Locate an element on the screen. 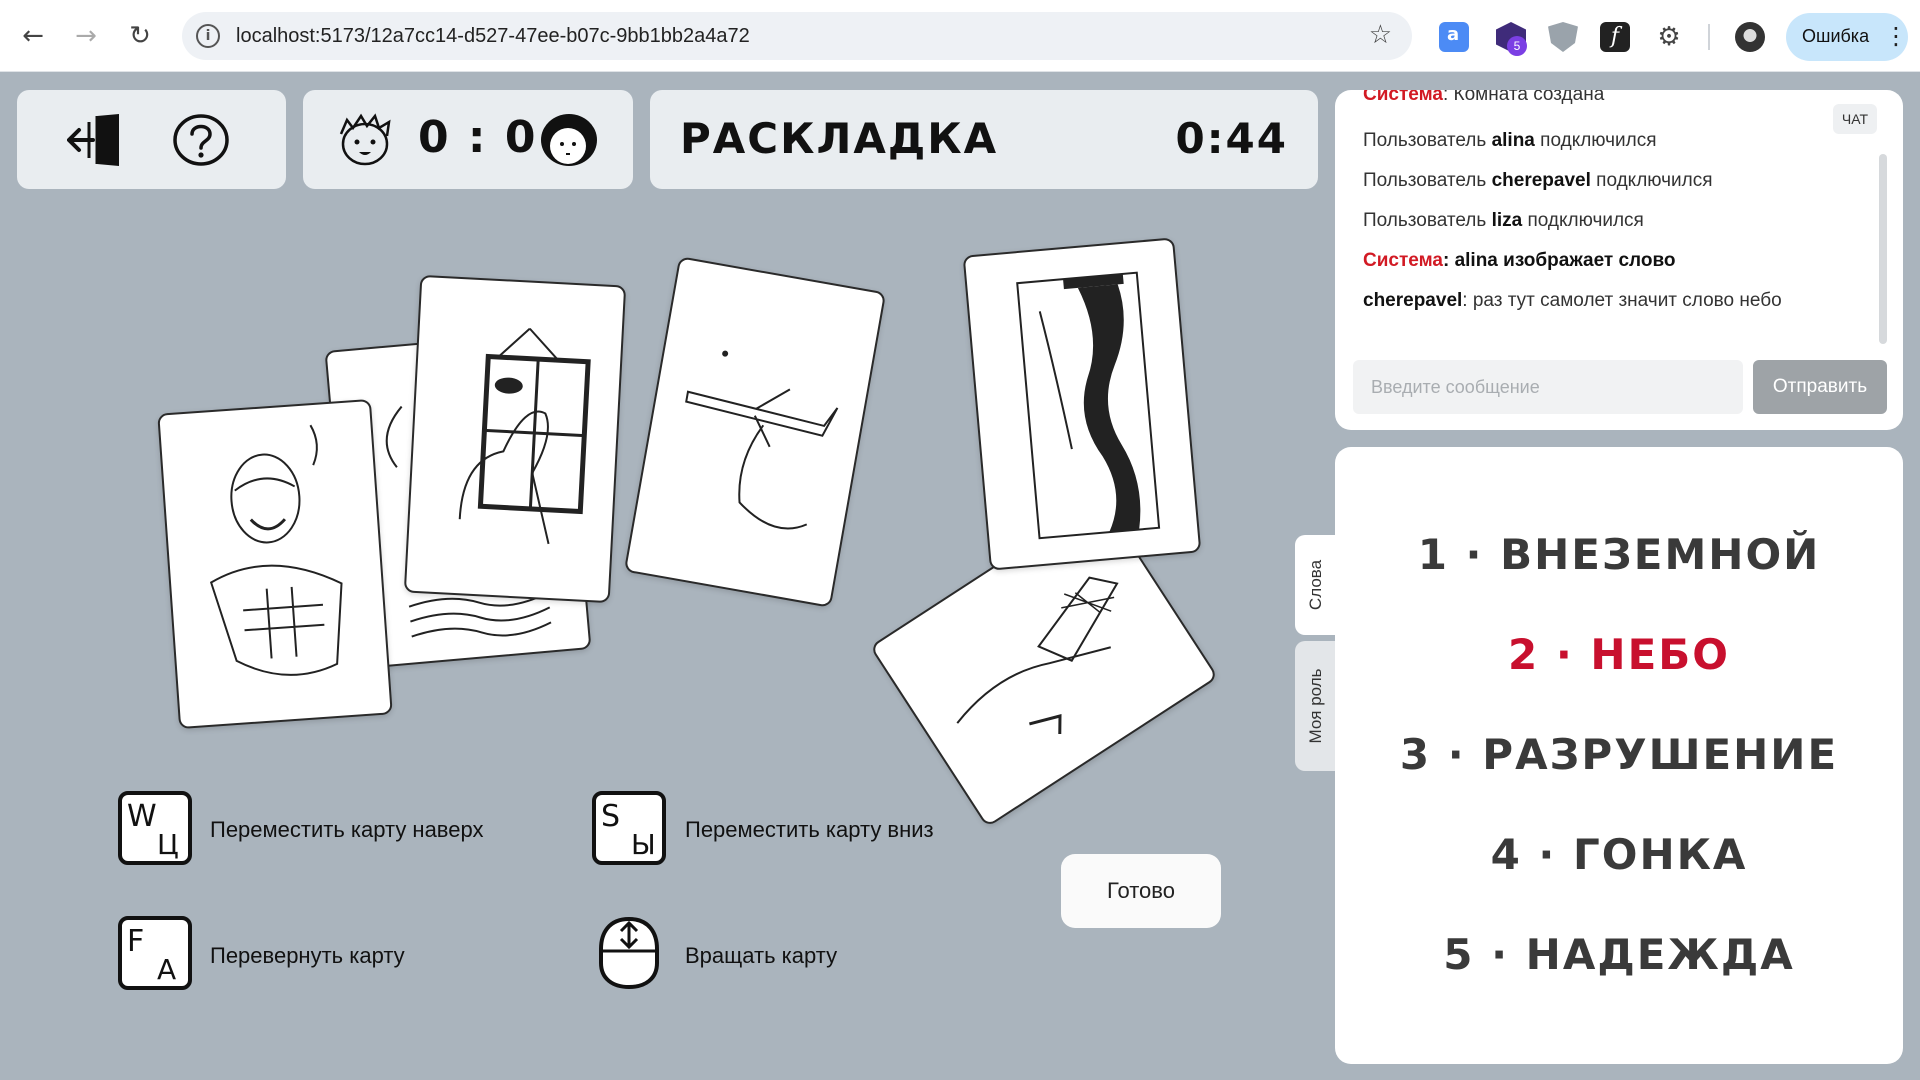 The width and height of the screenshot is (1920, 1080). score-panel: 0 is located at coordinates (468, 139).